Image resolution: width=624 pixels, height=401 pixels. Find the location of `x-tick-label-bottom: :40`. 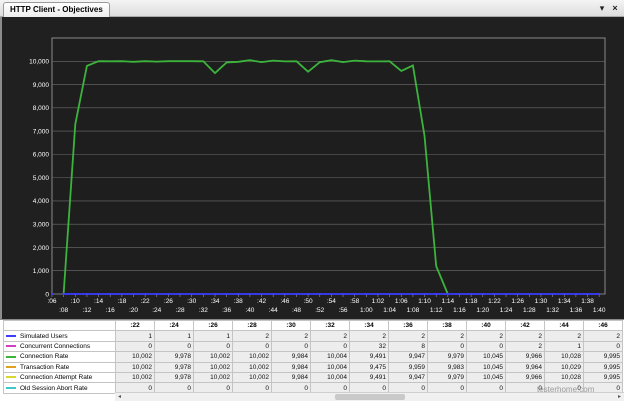

x-tick-label-bottom: :40 is located at coordinates (249, 310).